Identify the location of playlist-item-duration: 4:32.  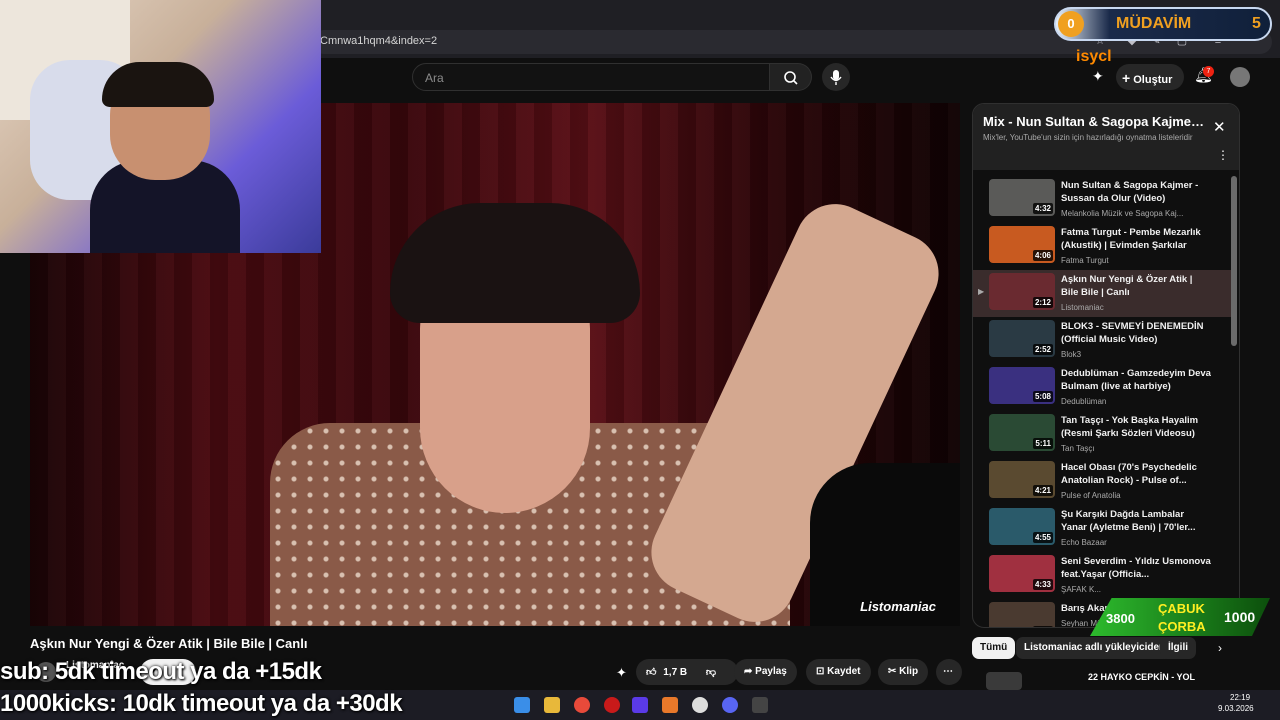
(1042, 208).